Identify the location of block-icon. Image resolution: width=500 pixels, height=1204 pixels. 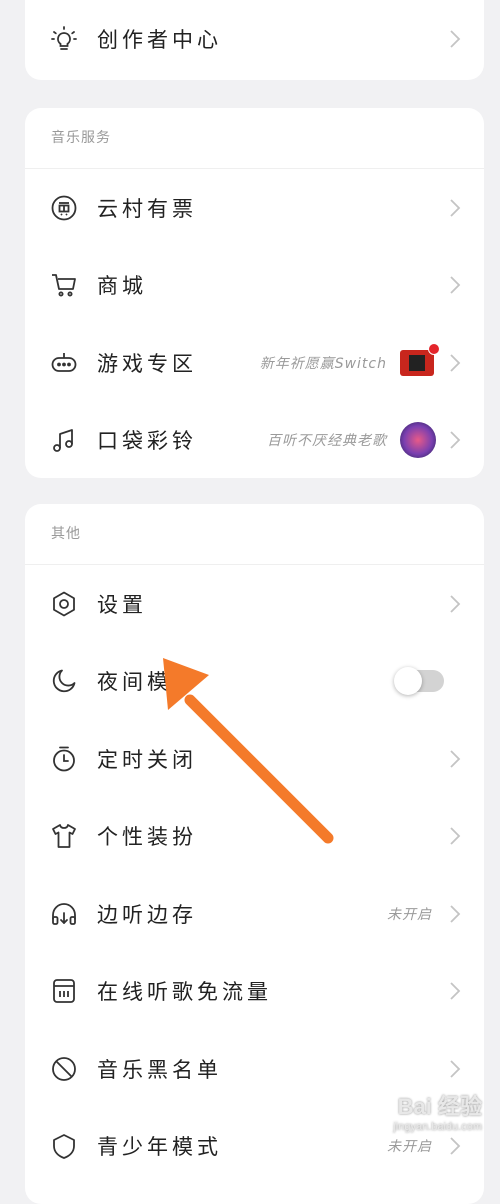
(64, 1069).